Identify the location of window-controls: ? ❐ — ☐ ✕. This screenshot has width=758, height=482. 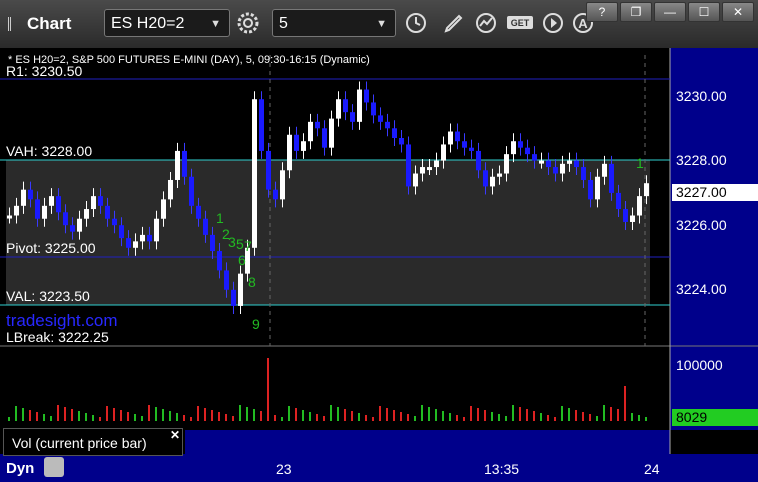
(670, 12).